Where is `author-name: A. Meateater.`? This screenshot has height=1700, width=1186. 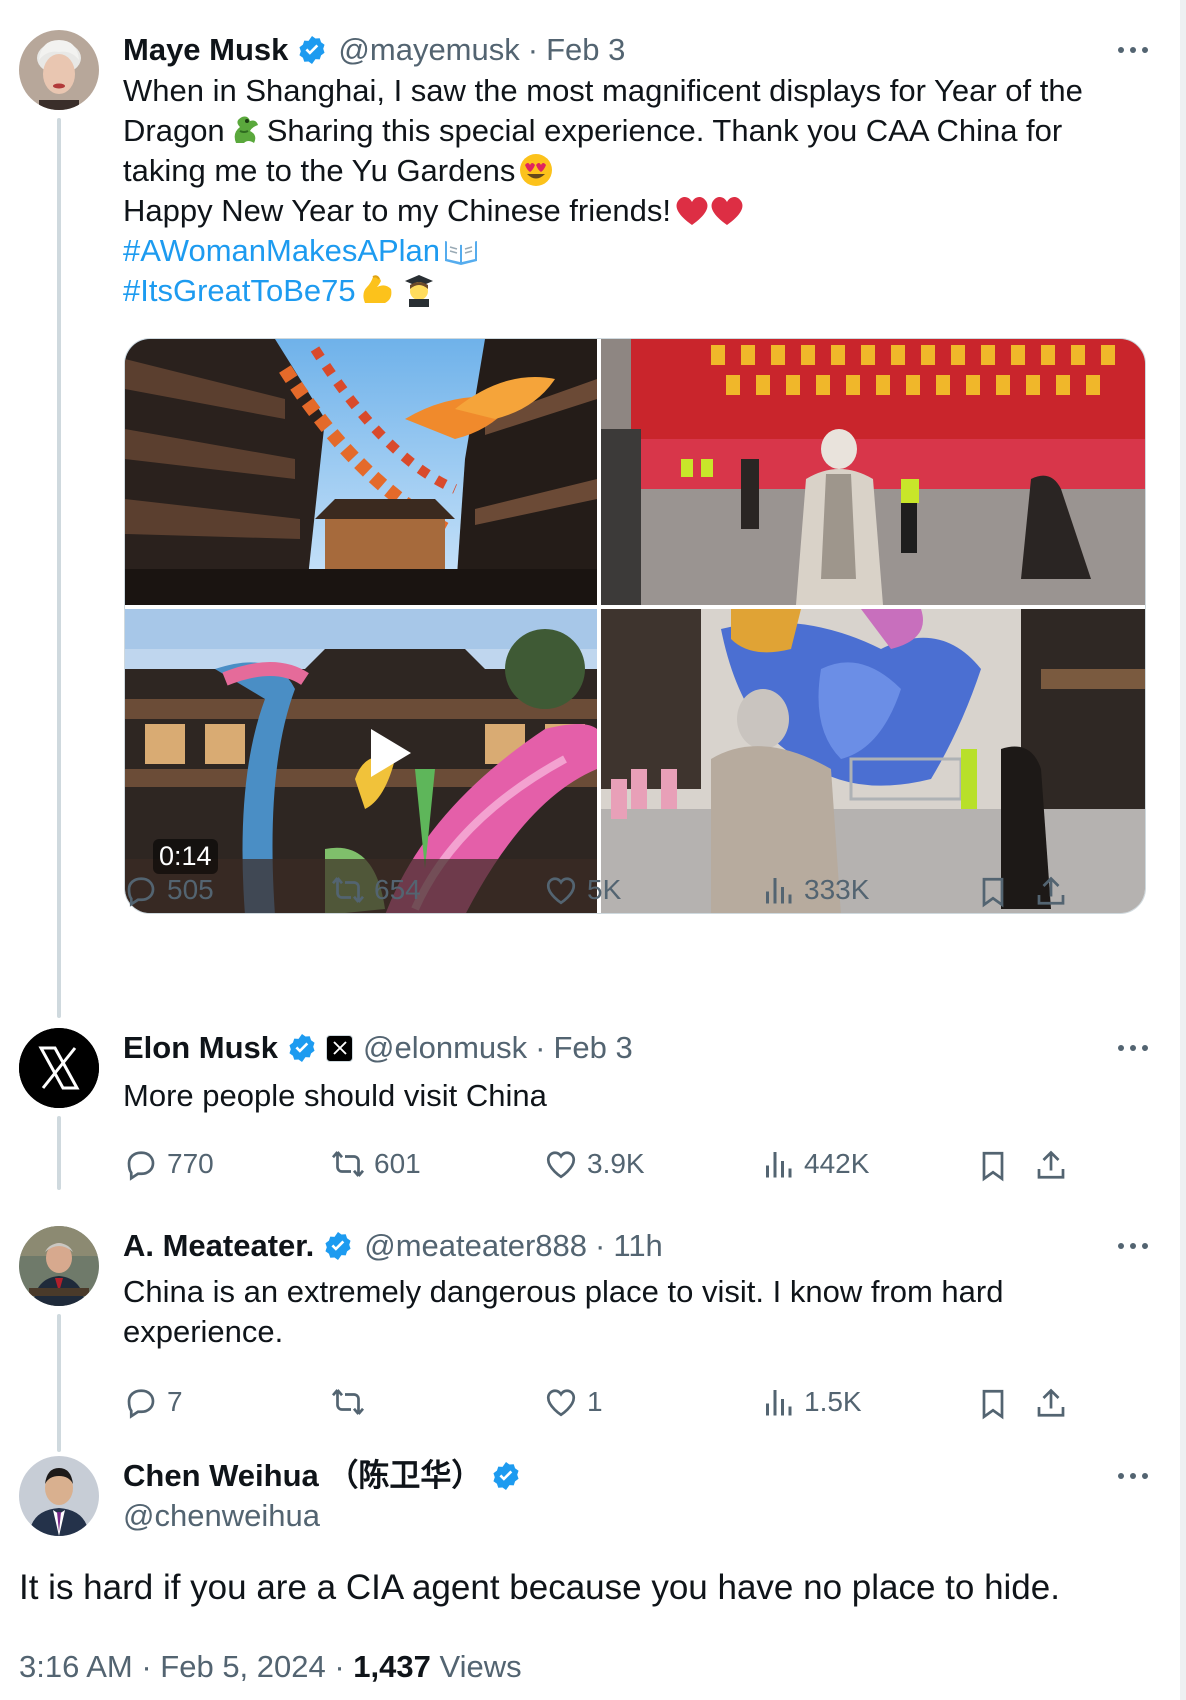
author-name: A. Meateater. is located at coordinates (218, 1246).